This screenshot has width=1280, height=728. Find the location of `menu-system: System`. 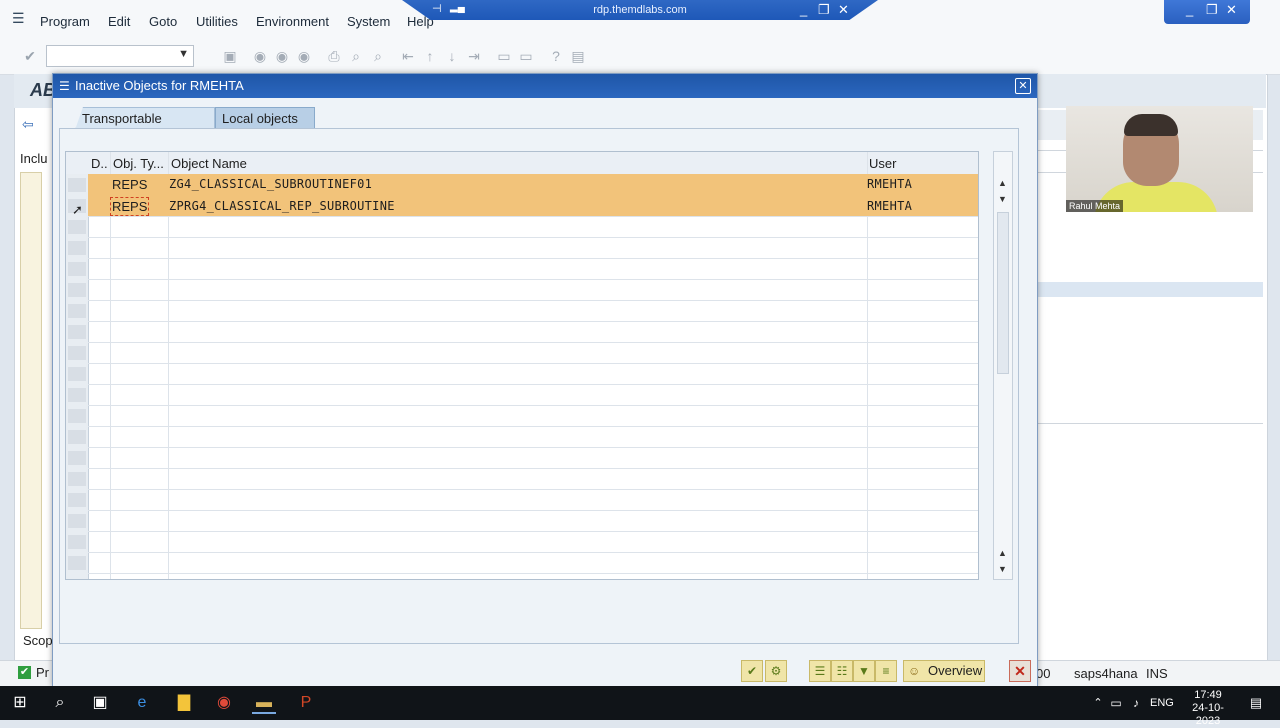

menu-system: System is located at coordinates (368, 21).